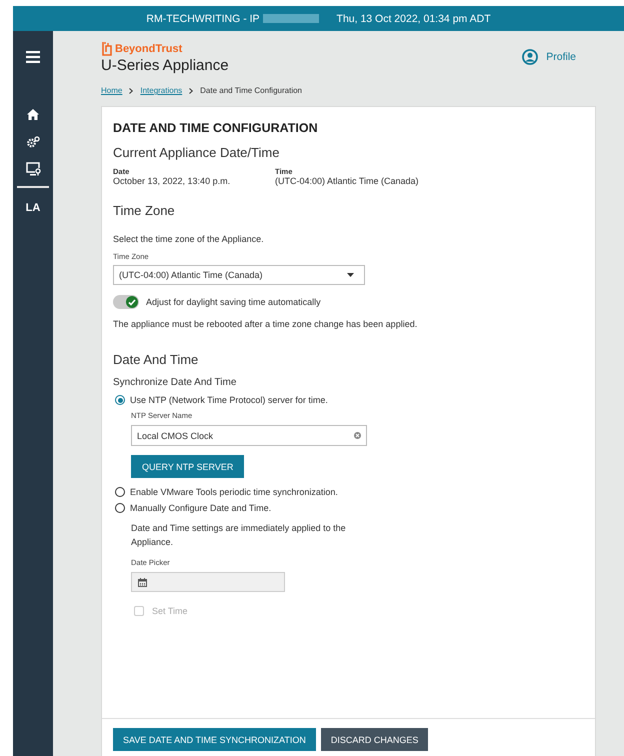 This screenshot has width=624, height=756. I want to click on logo-icon, so click(106, 48).